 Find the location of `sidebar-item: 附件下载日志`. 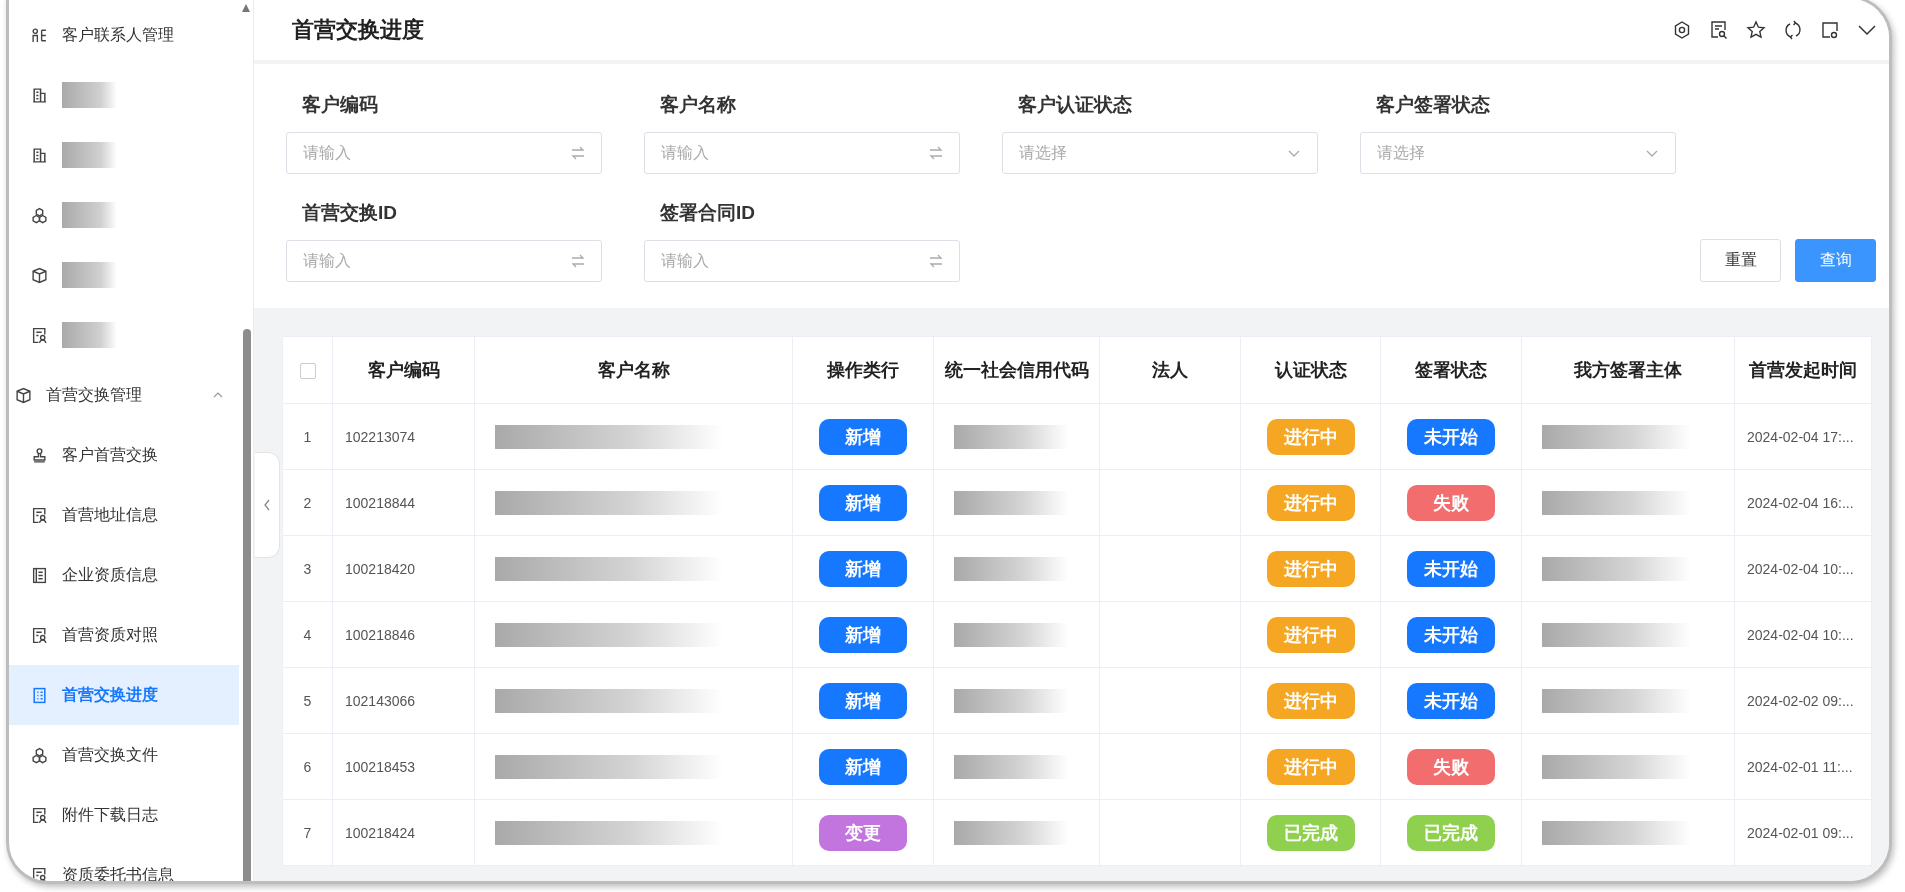

sidebar-item: 附件下载日志 is located at coordinates (104, 815).